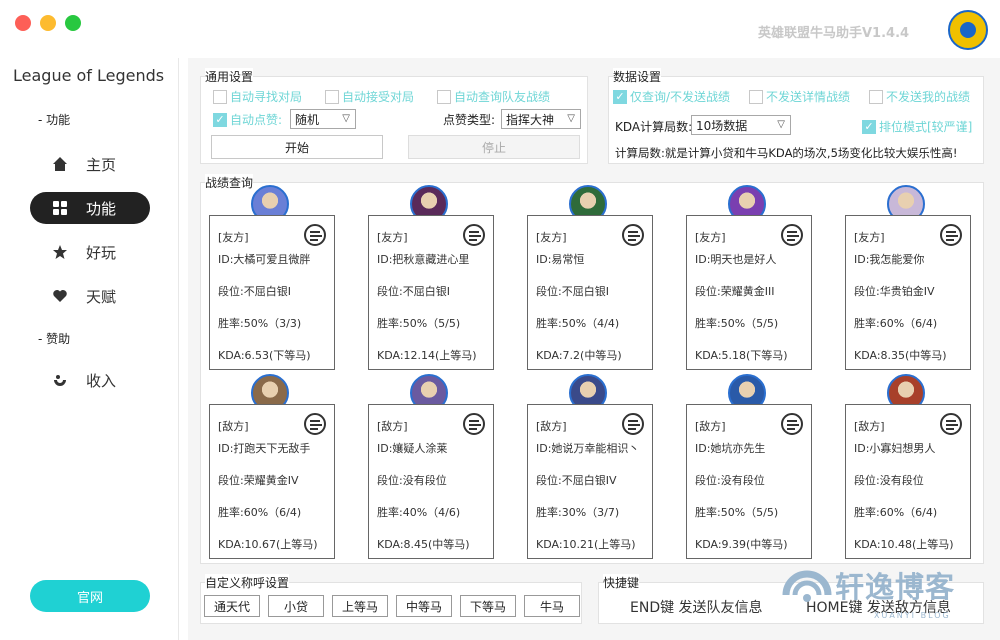 This screenshot has width=1000, height=640. What do you see at coordinates (101, 164) in the screenshot?
I see `sidebar-item-label: 主页` at bounding box center [101, 164].